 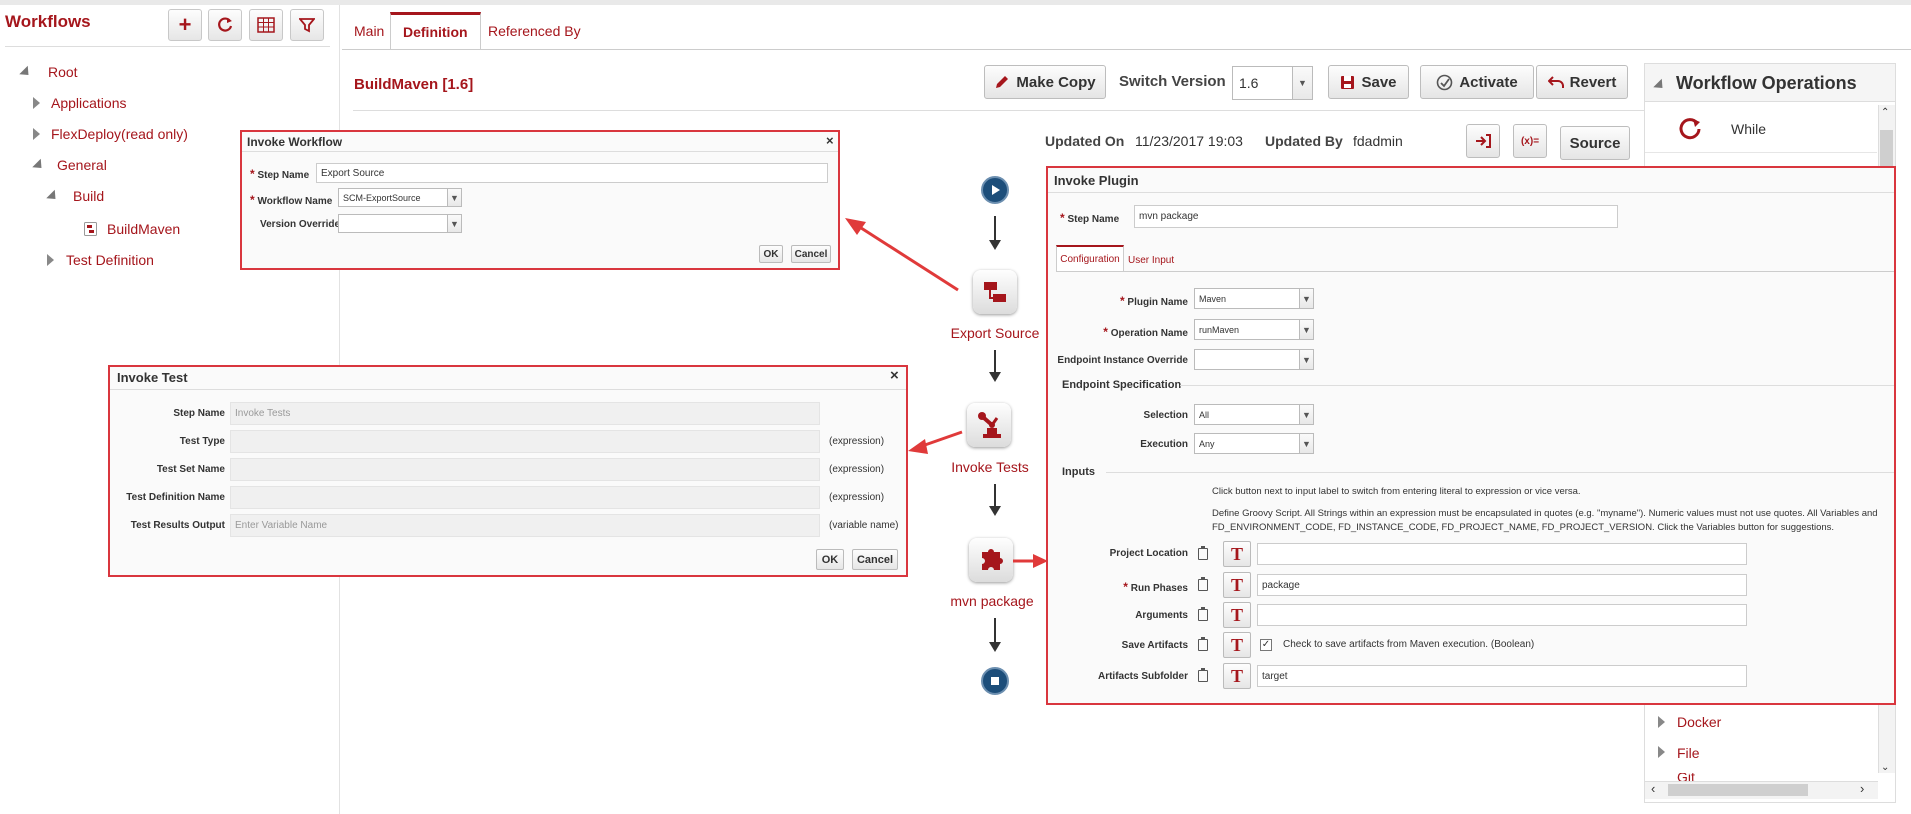 I want to click on variable-name-tag: (variable name), so click(x=864, y=525).